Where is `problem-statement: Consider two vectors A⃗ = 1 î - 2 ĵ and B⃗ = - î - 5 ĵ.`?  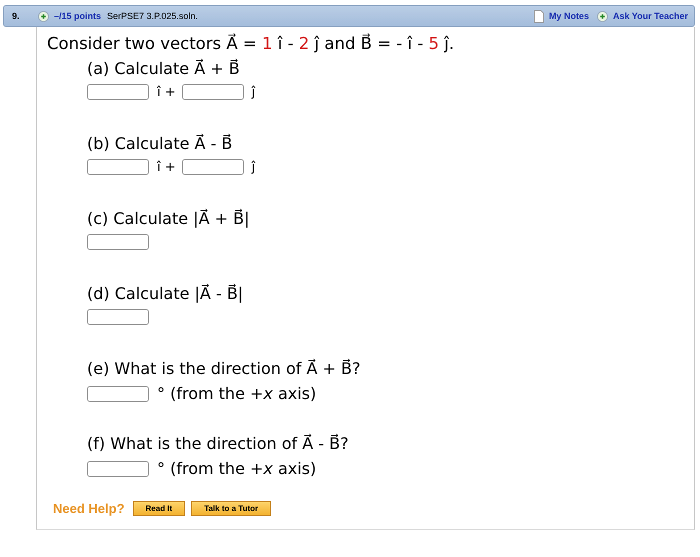 problem-statement: Consider two vectors A⃗ = 1 î - 2 ĵ and B⃗ = - î - 5 ĵ. is located at coordinates (251, 43).